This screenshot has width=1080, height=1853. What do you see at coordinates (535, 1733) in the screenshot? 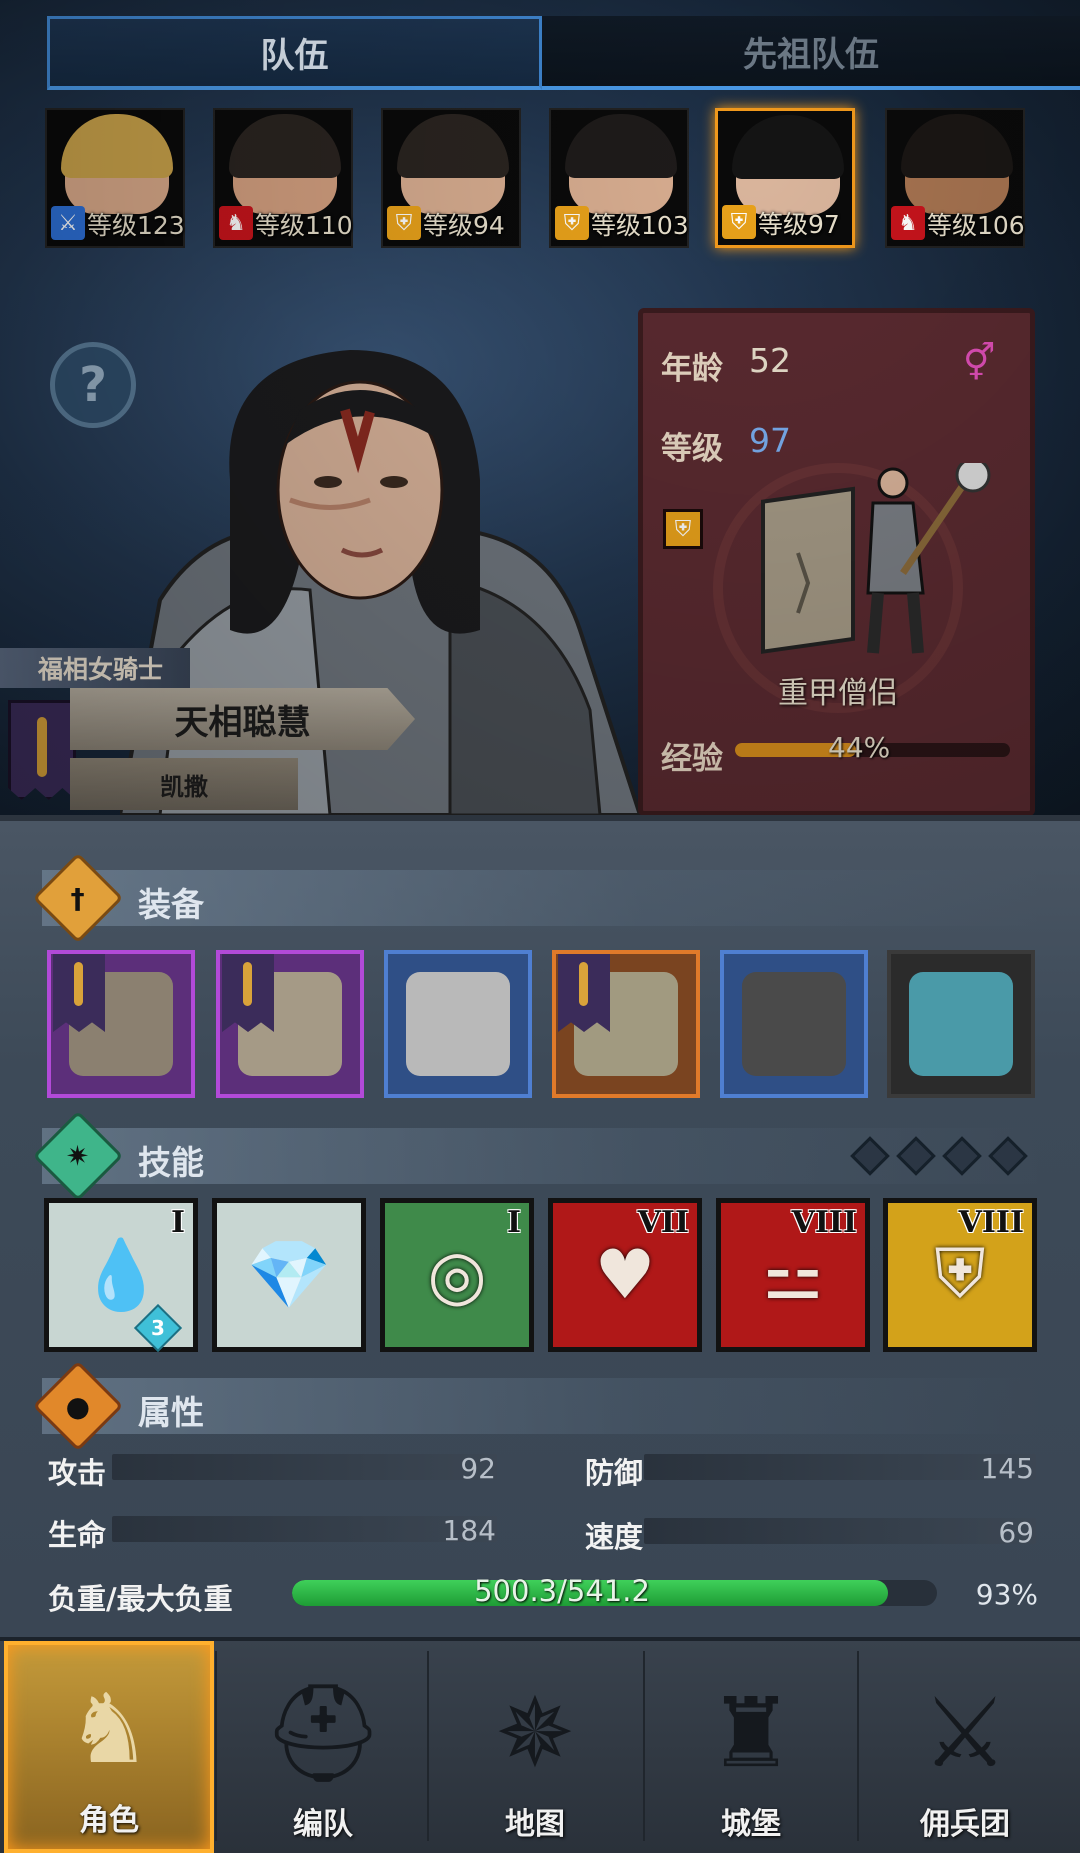
I see `compass-icon: ✵` at bounding box center [535, 1733].